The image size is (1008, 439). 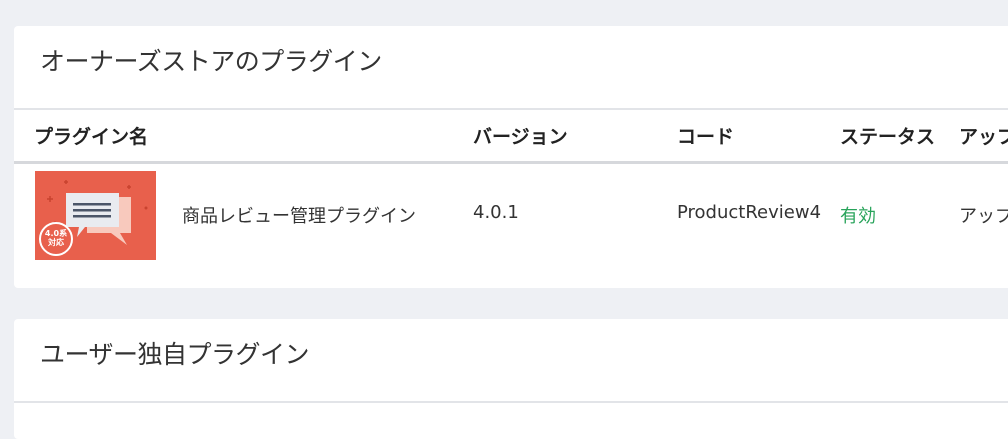 What do you see at coordinates (888, 137) in the screenshot?
I see `column-header-status: ステータス` at bounding box center [888, 137].